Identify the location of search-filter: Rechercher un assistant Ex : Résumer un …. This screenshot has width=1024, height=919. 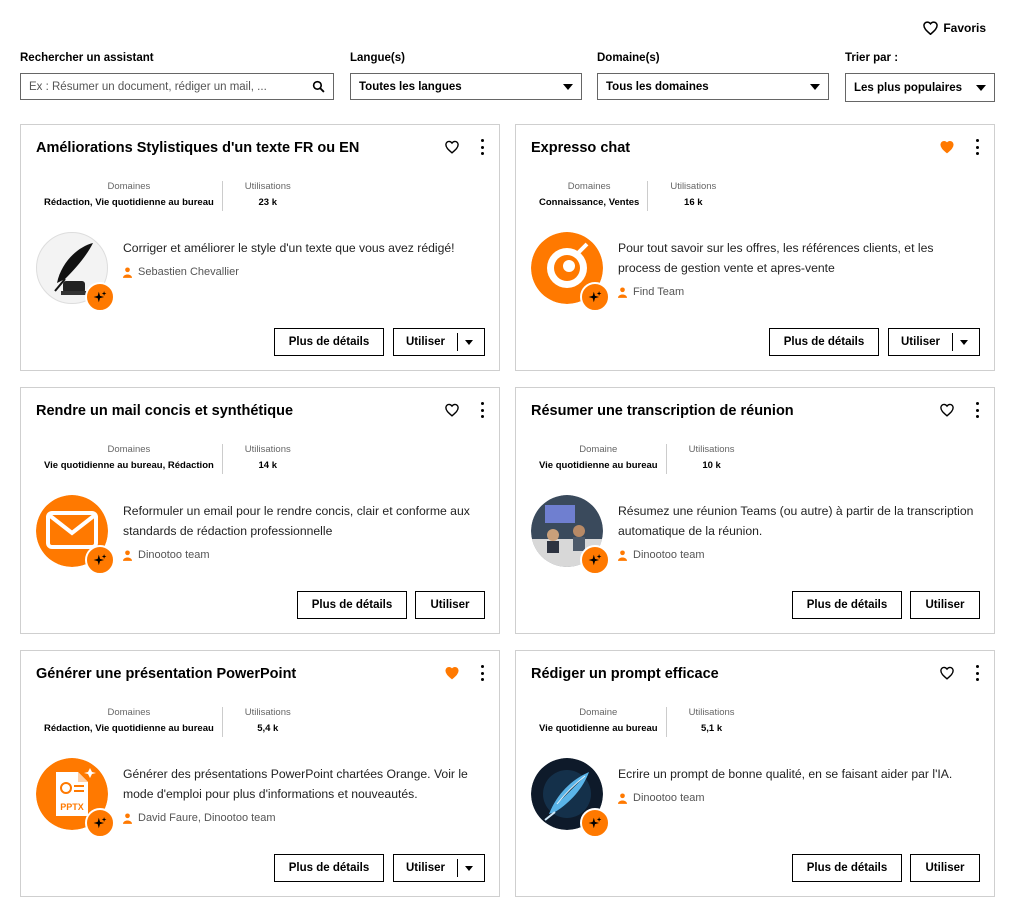
(177, 76).